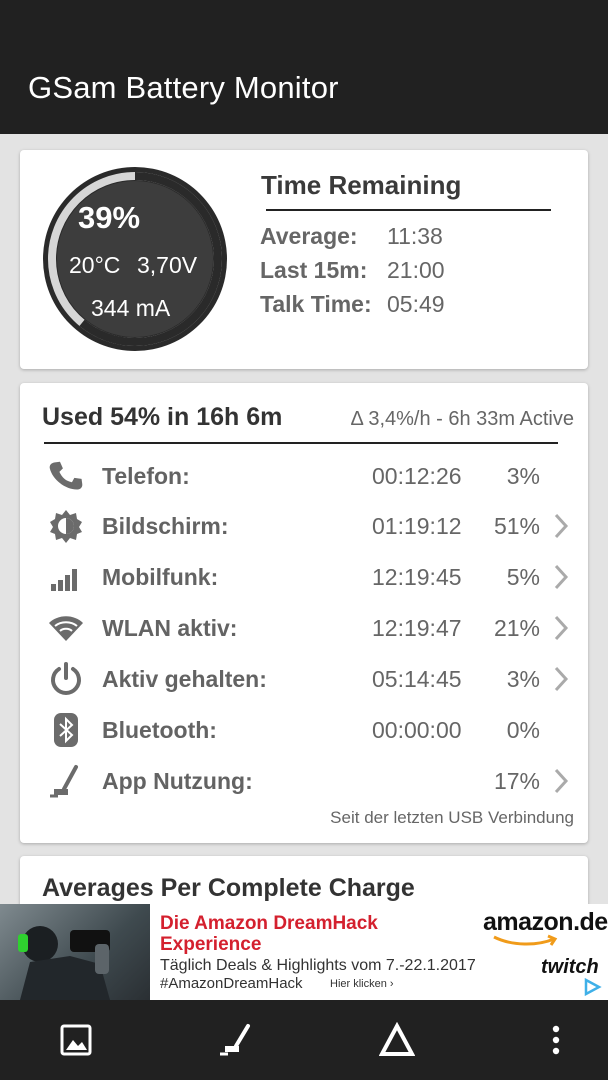  Describe the element at coordinates (416, 270) in the screenshot. I see `time-remaining-value: 21:00` at that location.